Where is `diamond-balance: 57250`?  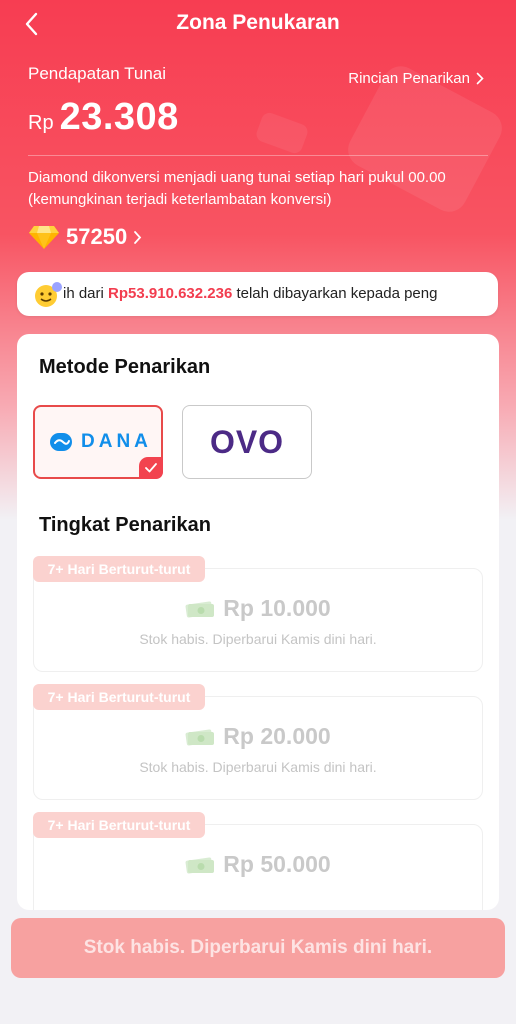
diamond-balance: 57250 is located at coordinates (85, 237).